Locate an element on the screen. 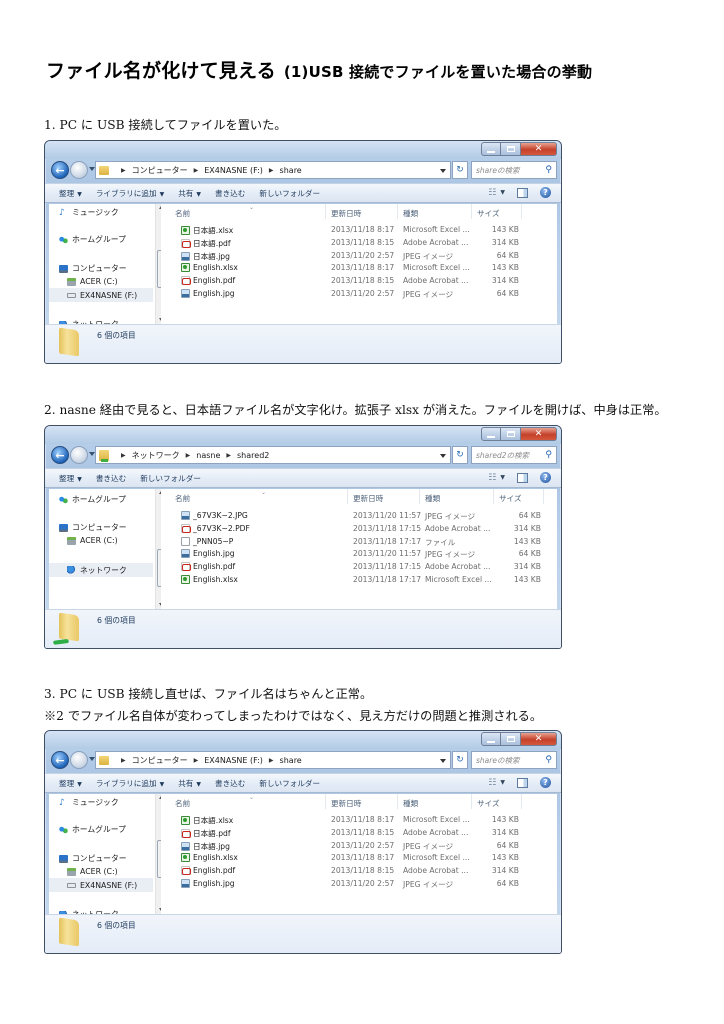 The width and height of the screenshot is (724, 1024). file-name: 日本語.xlsx is located at coordinates (207, 820).